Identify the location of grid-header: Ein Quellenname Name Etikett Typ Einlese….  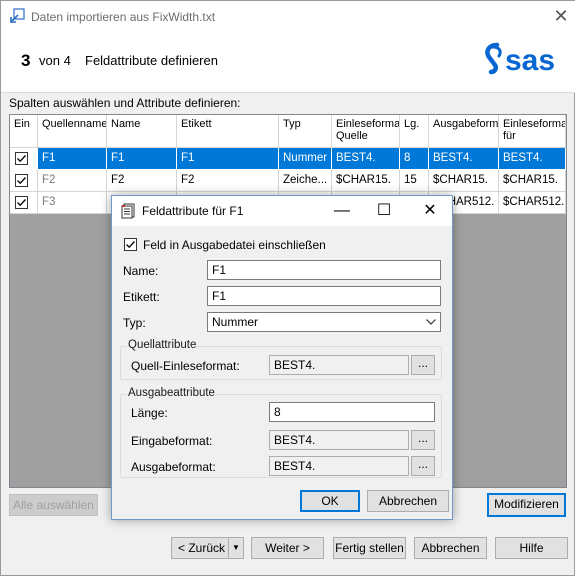
(288, 131).